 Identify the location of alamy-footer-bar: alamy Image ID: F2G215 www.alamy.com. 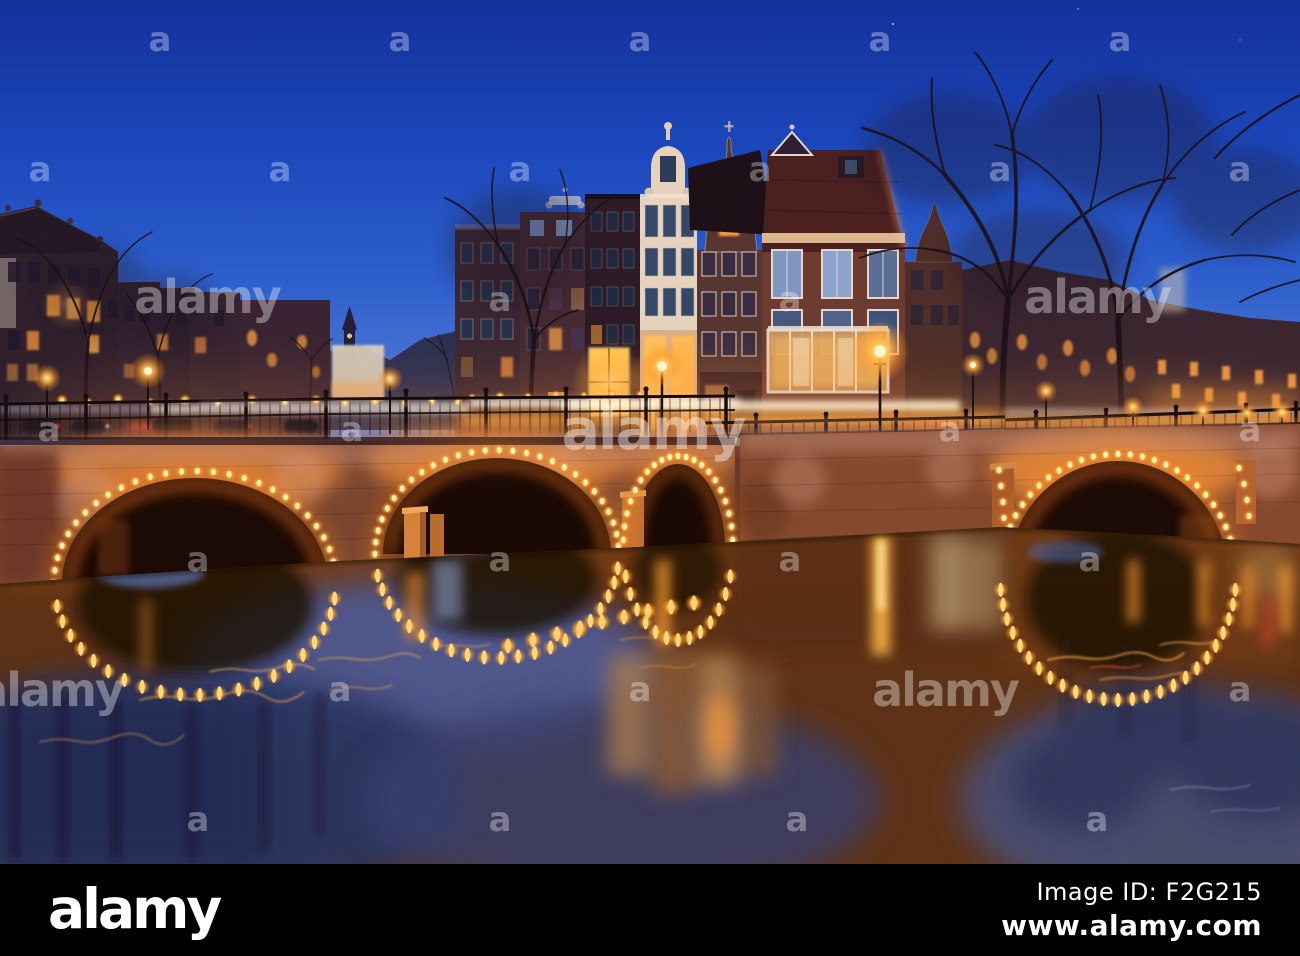
(650, 910).